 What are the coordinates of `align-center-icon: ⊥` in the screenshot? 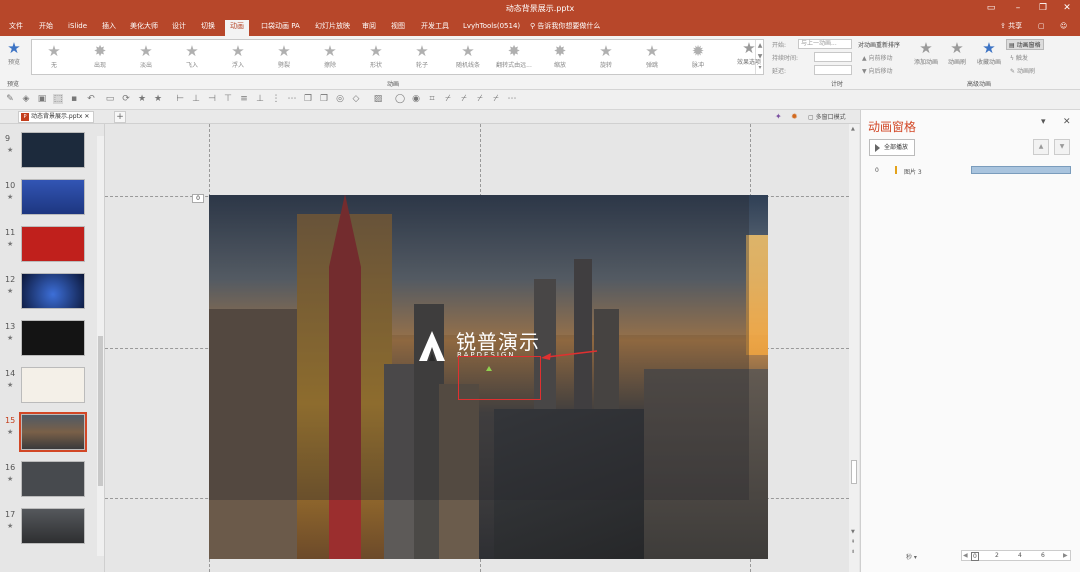 It's located at (196, 99).